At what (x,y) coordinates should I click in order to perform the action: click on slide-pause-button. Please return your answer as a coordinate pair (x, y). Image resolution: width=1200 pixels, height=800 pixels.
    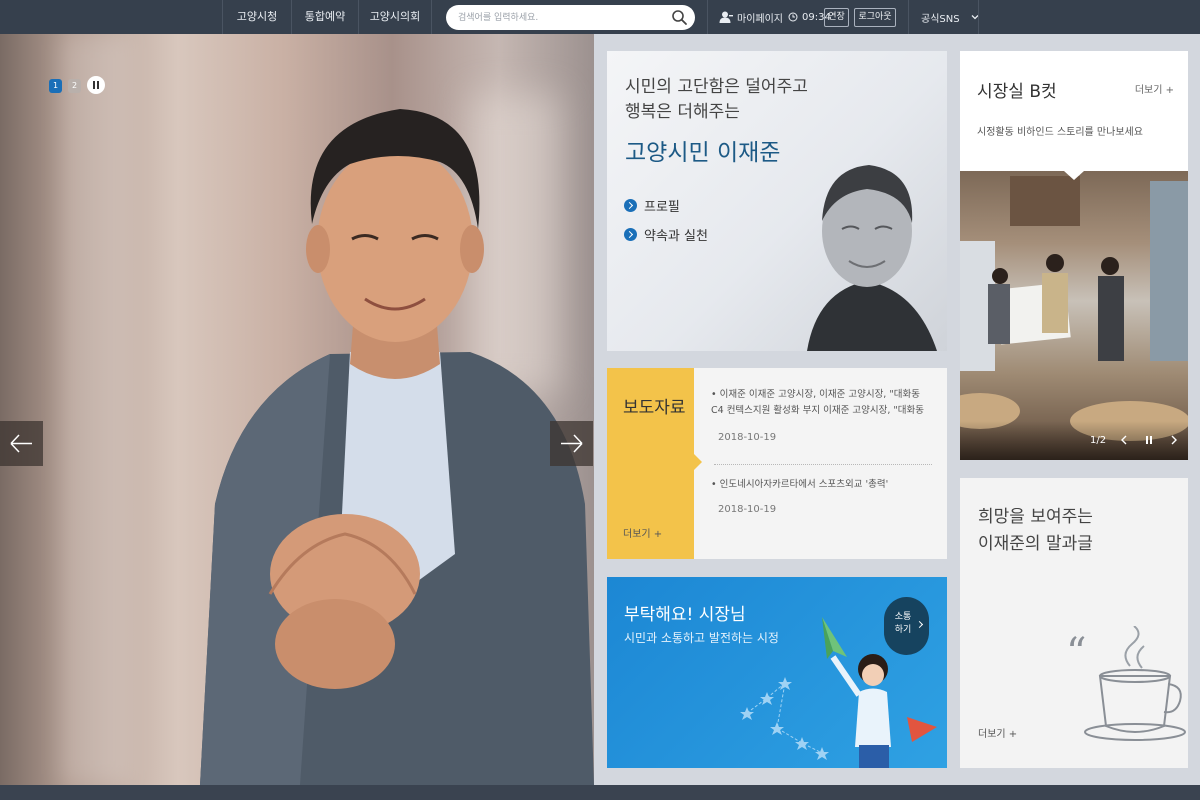
    Looking at the image, I should click on (96, 85).